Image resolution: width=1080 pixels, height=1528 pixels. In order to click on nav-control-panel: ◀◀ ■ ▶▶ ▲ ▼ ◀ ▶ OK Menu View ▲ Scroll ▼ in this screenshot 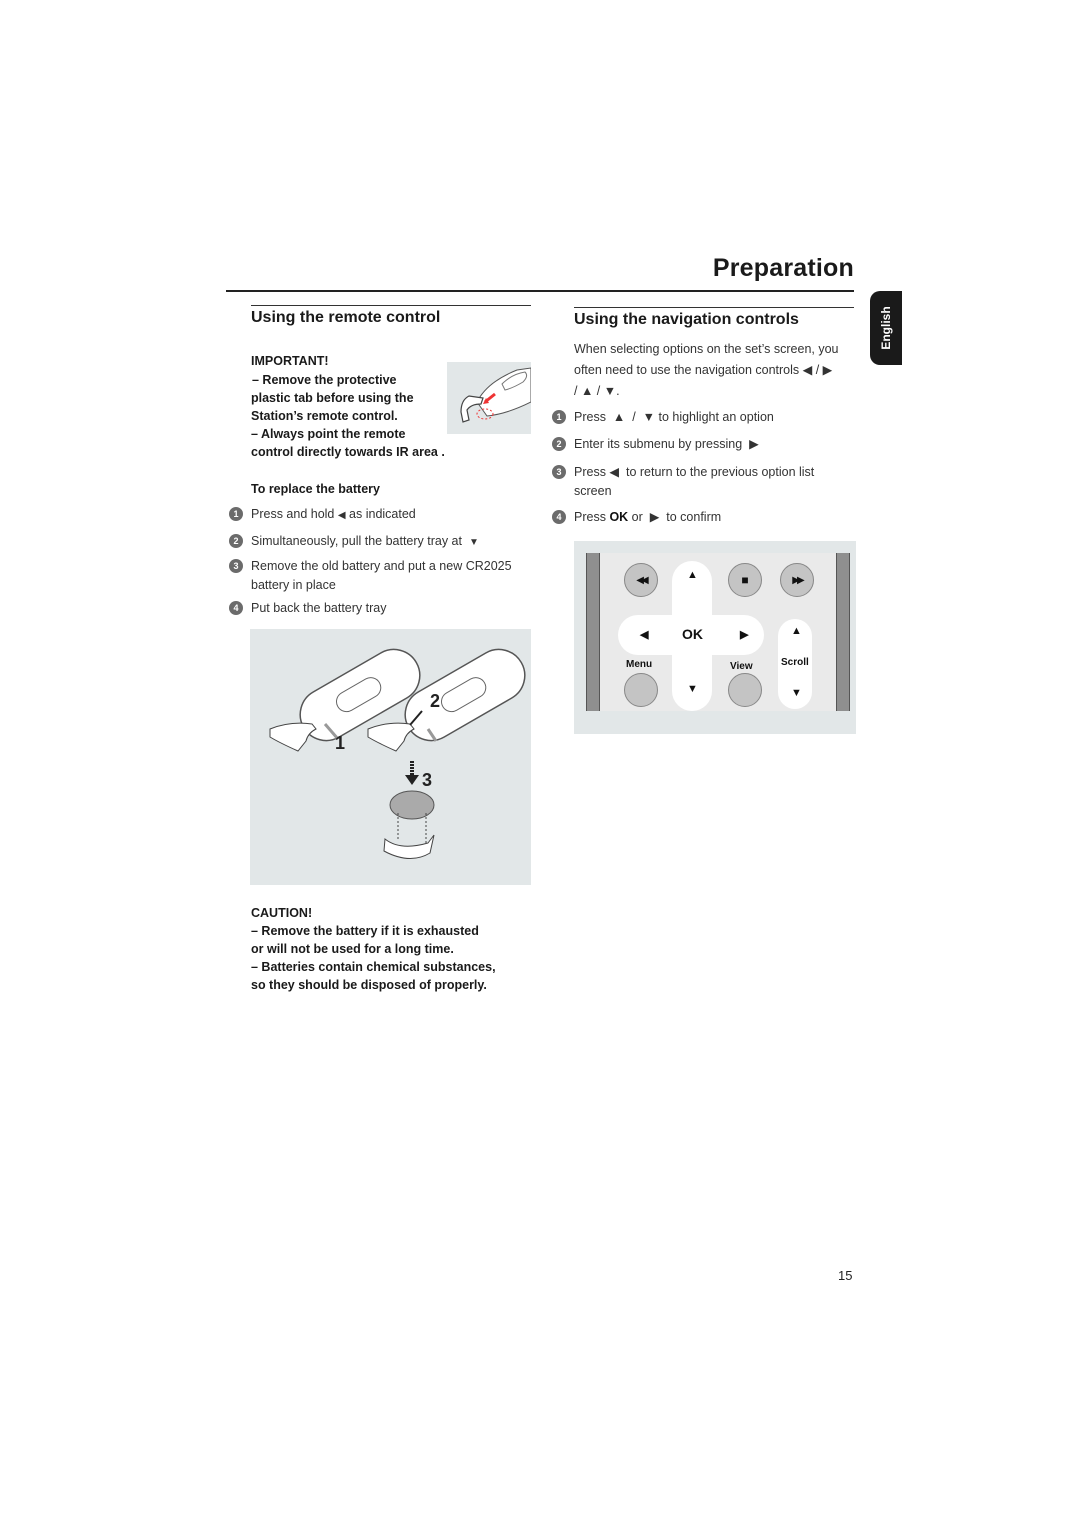, I will do `click(715, 637)`.